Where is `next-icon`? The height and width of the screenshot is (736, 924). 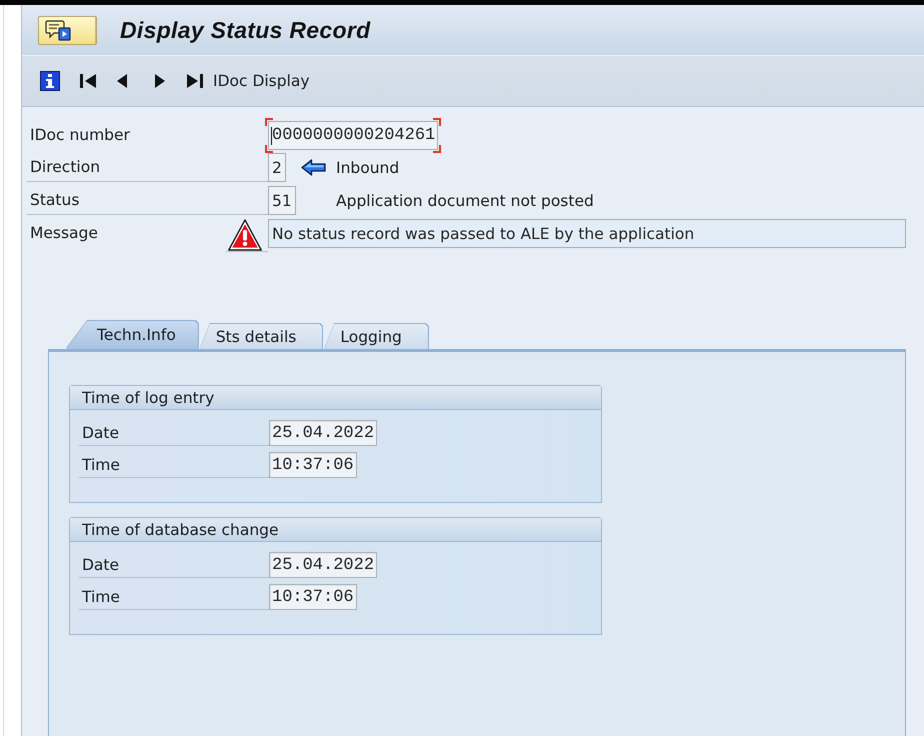 next-icon is located at coordinates (160, 81).